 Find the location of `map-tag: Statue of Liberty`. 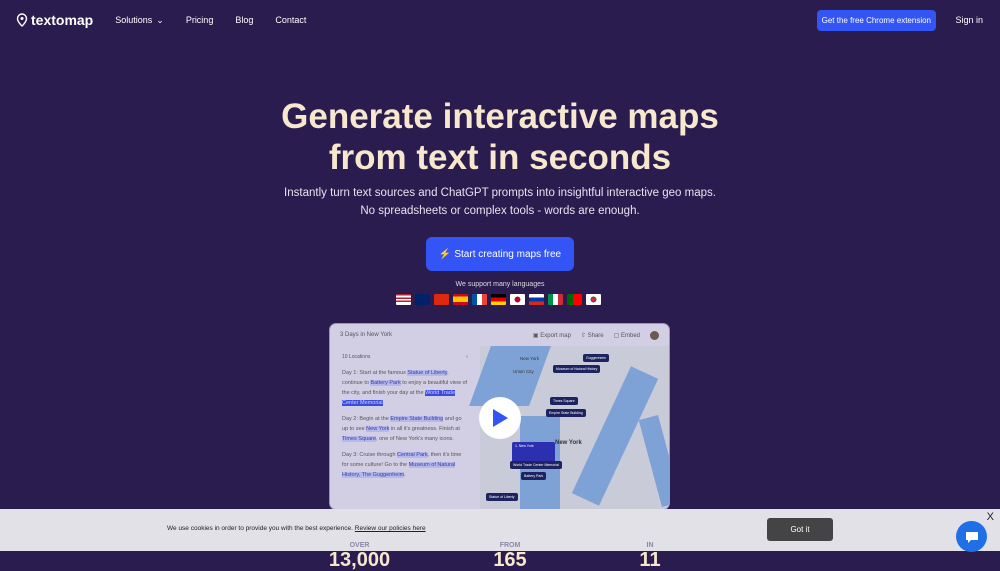

map-tag: Statue of Liberty is located at coordinates (502, 497).